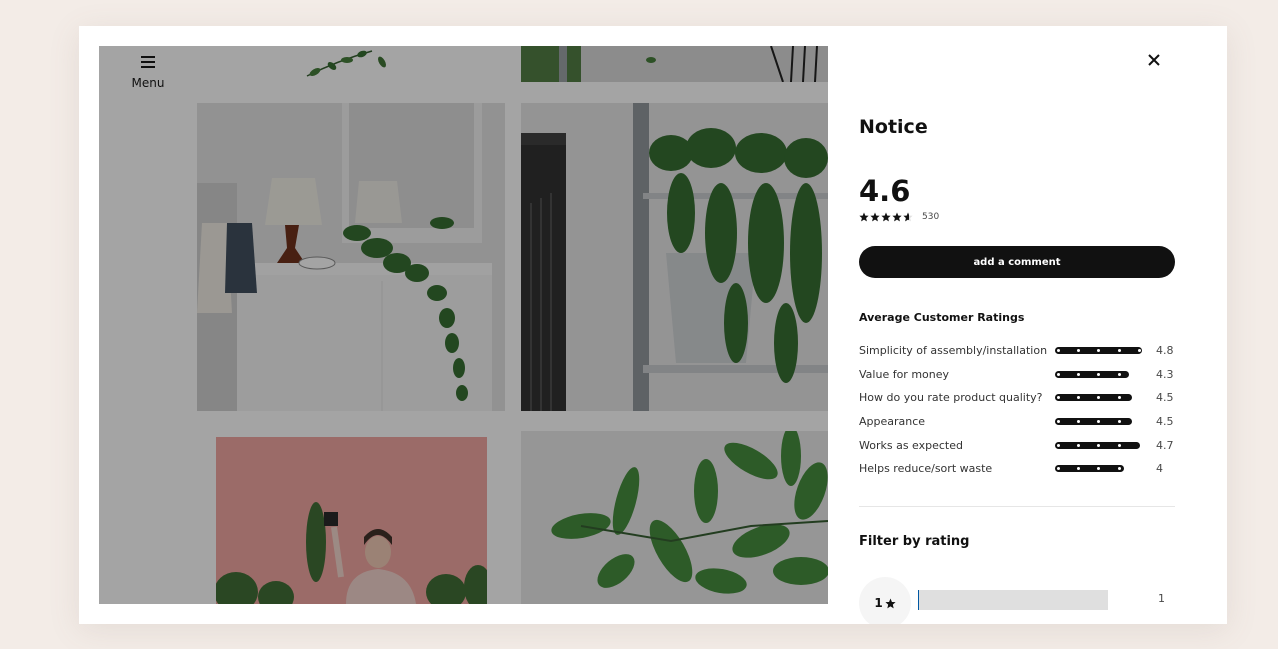 This screenshot has width=1278, height=649. I want to click on rating-label: Works as expected, so click(911, 445).